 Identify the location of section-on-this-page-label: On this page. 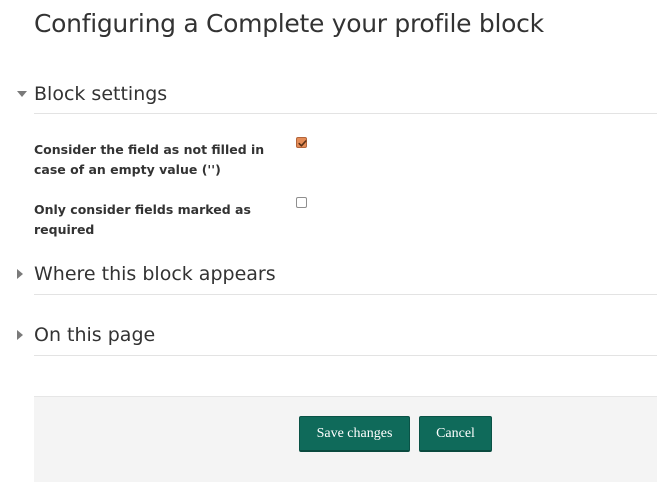
(95, 335).